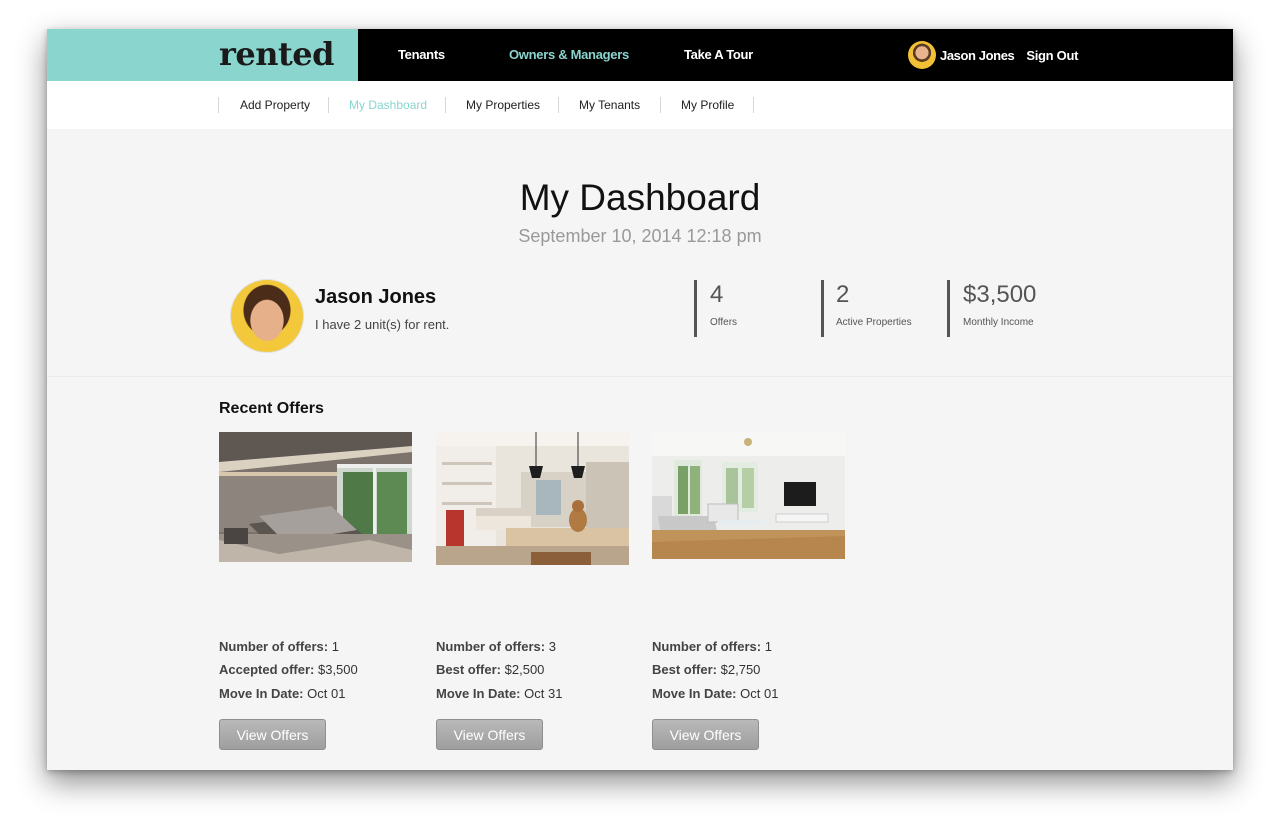 This screenshot has width=1280, height=835. Describe the element at coordinates (503, 105) in the screenshot. I see `subnav-my-properties: My Properties` at that location.